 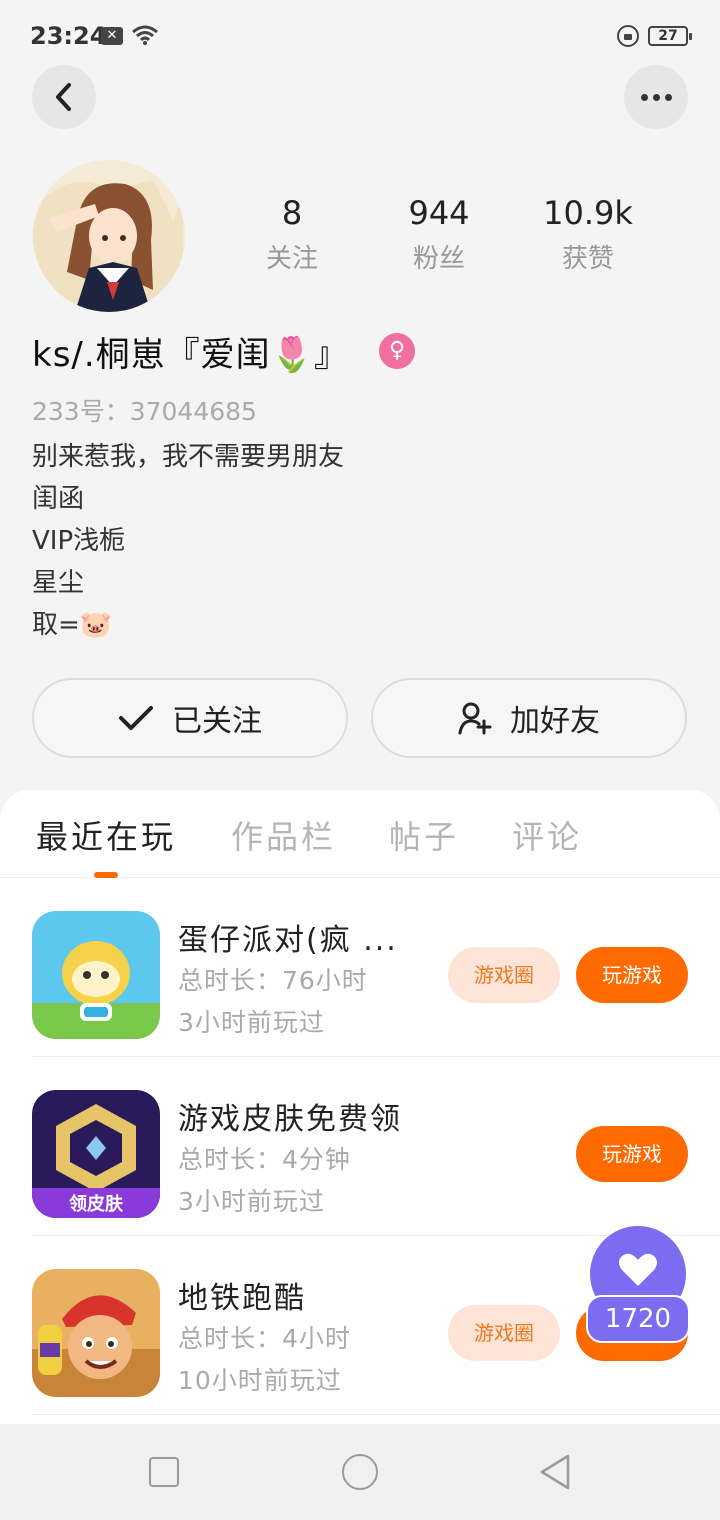 I want to click on followed-button: 已关注, so click(x=190, y=718).